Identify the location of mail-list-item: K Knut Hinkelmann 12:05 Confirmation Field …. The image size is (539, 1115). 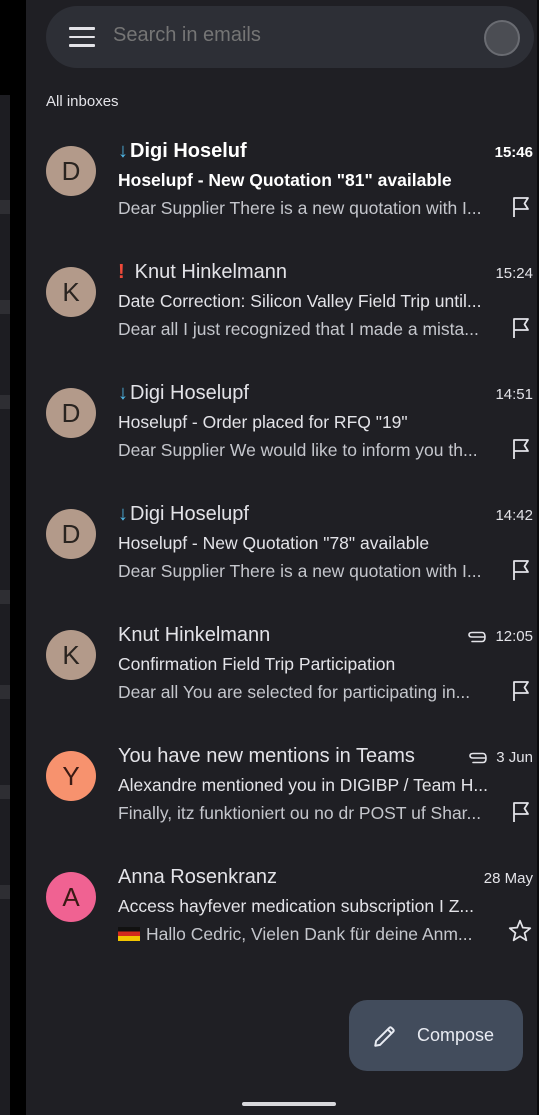
(281, 684).